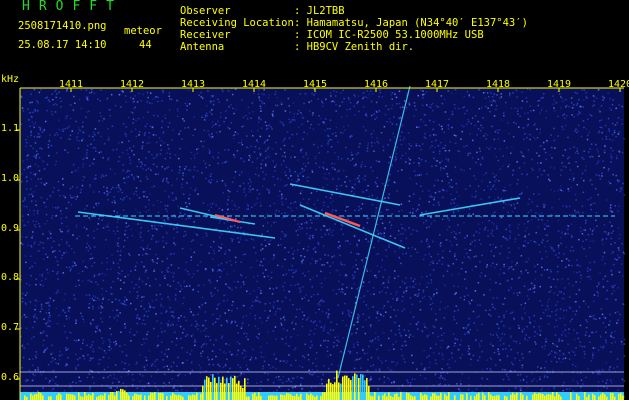 Image resolution: width=629 pixels, height=400 pixels. Describe the element at coordinates (559, 84) in the screenshot. I see `x-tick-label: 1419` at that location.